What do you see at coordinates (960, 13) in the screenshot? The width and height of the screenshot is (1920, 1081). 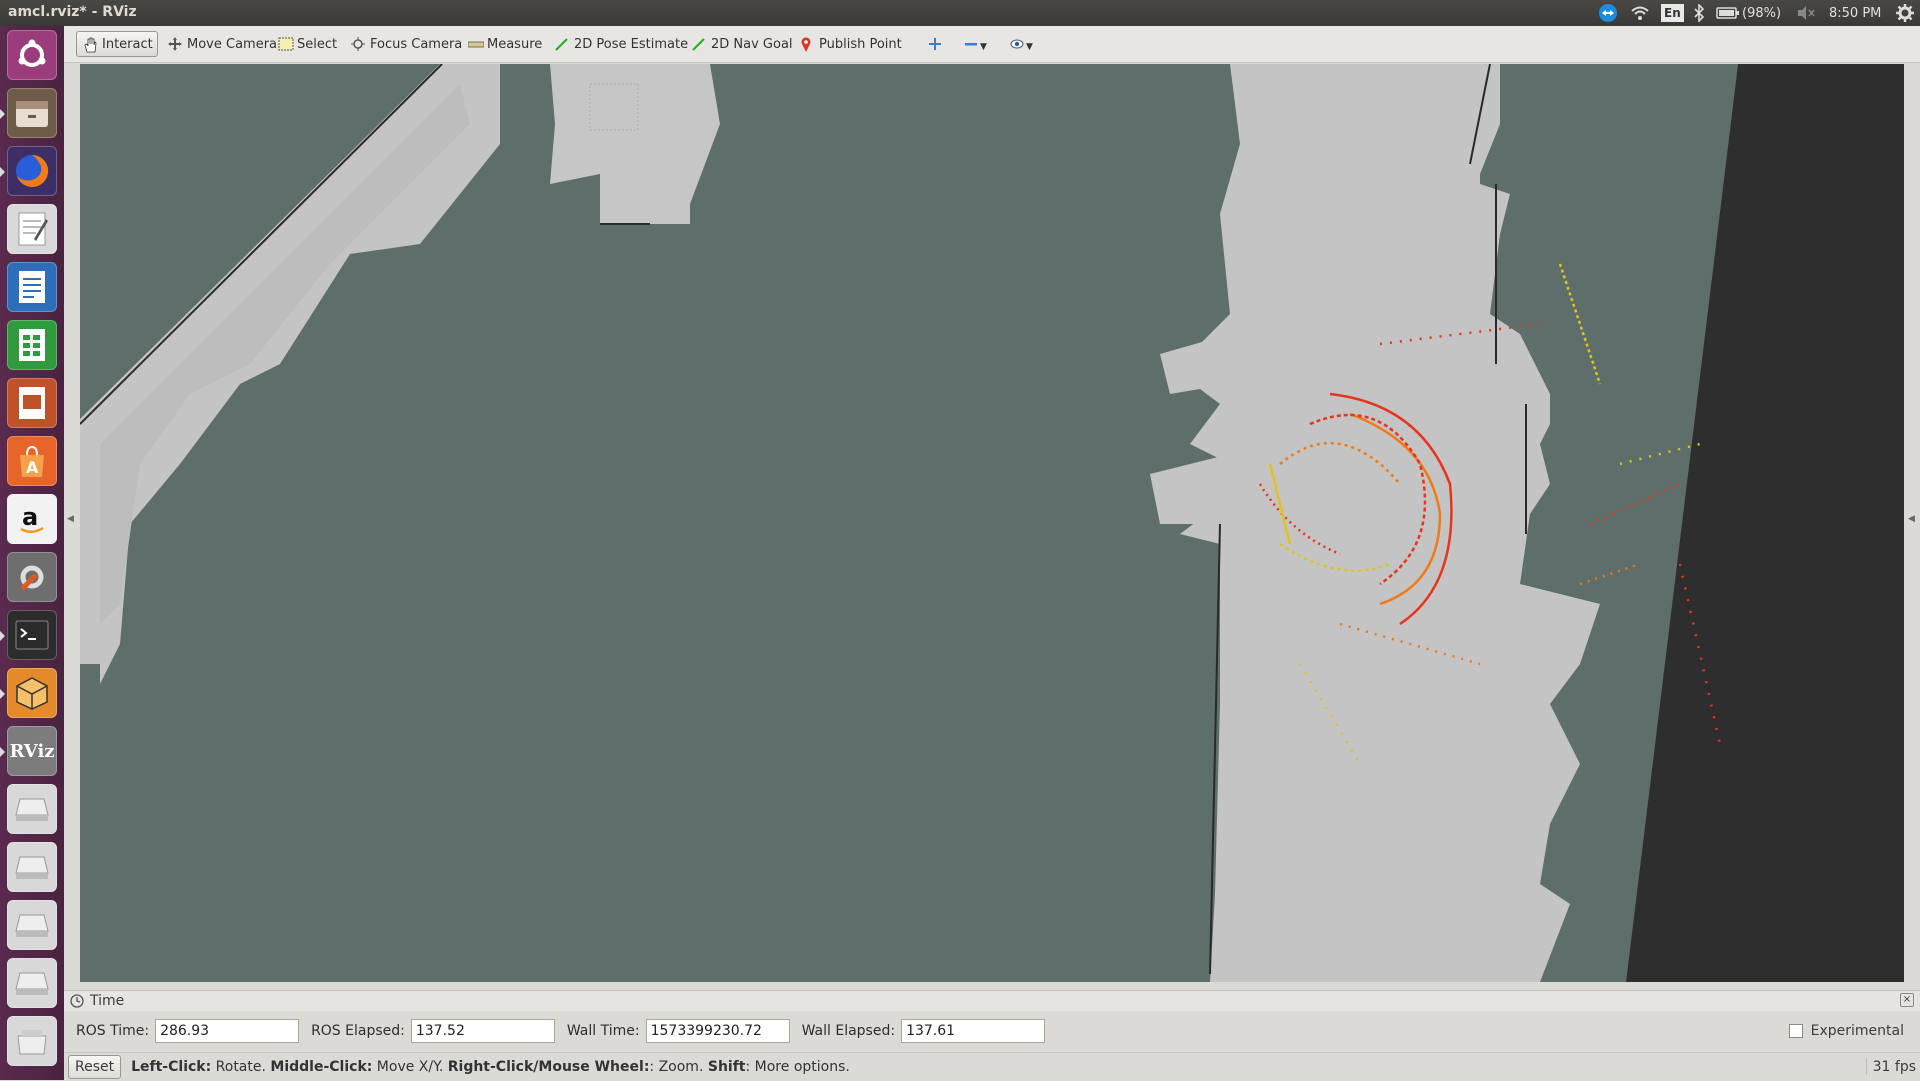 I see `top-panel: amcl.rviz* - RViz En (98%) 8:50 PM` at bounding box center [960, 13].